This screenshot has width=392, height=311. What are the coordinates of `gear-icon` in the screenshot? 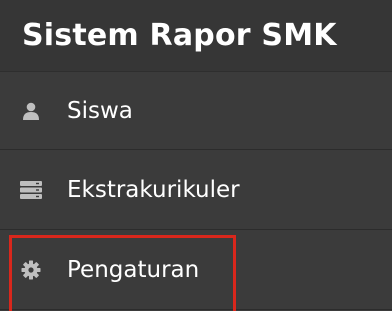 It's located at (31, 270).